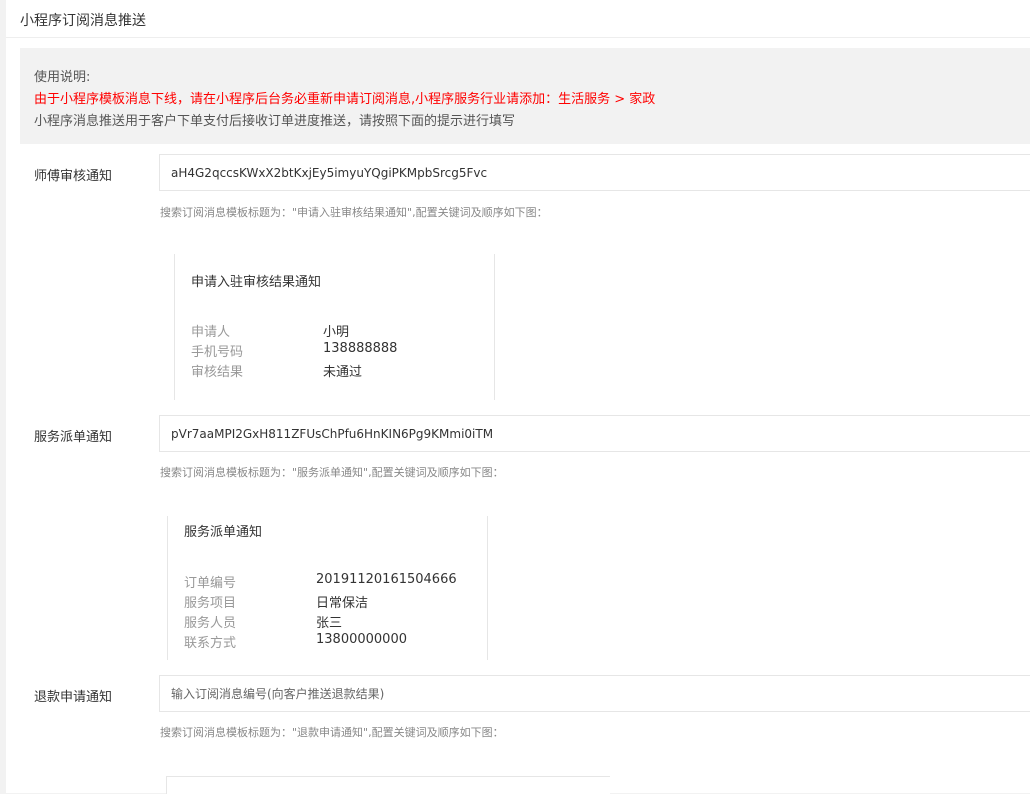 This screenshot has width=1030, height=794. What do you see at coordinates (518, 19) in the screenshot?
I see `page-header: 小程序订阅消息推送` at bounding box center [518, 19].